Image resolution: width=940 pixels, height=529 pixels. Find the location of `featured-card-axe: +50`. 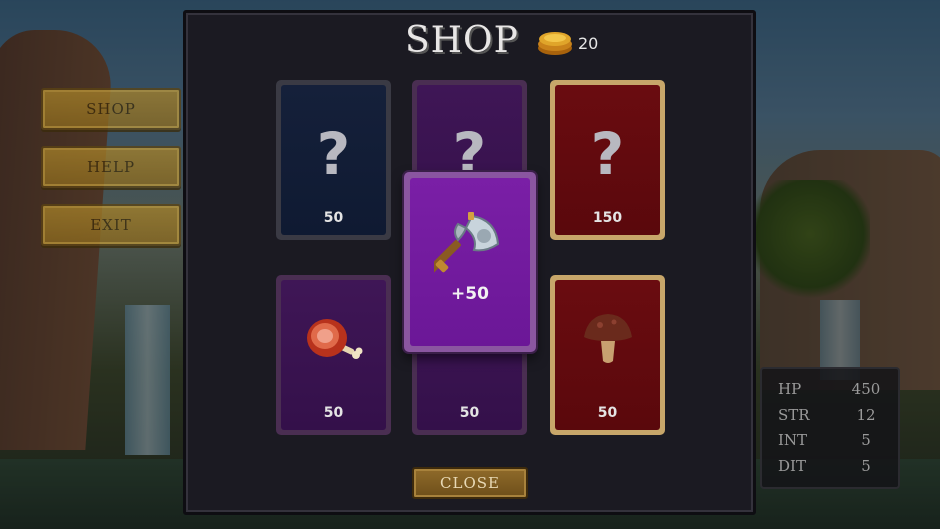

featured-card-axe: +50 is located at coordinates (470, 262).